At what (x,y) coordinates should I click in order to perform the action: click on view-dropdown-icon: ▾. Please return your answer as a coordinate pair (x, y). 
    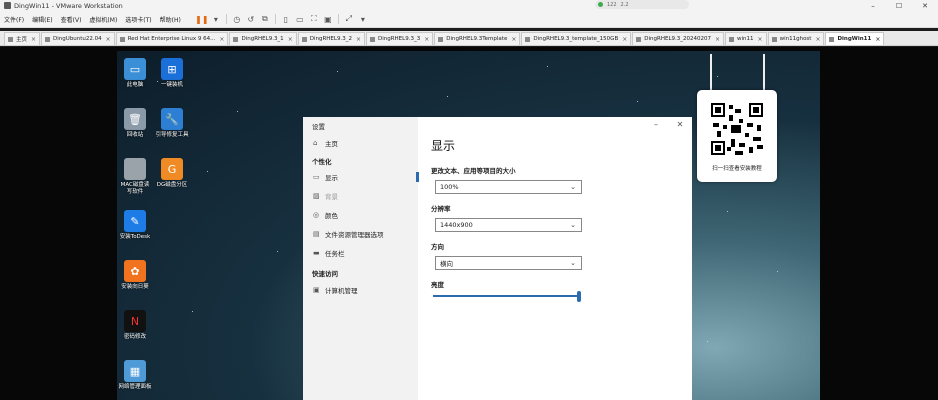
    Looking at the image, I should click on (363, 19).